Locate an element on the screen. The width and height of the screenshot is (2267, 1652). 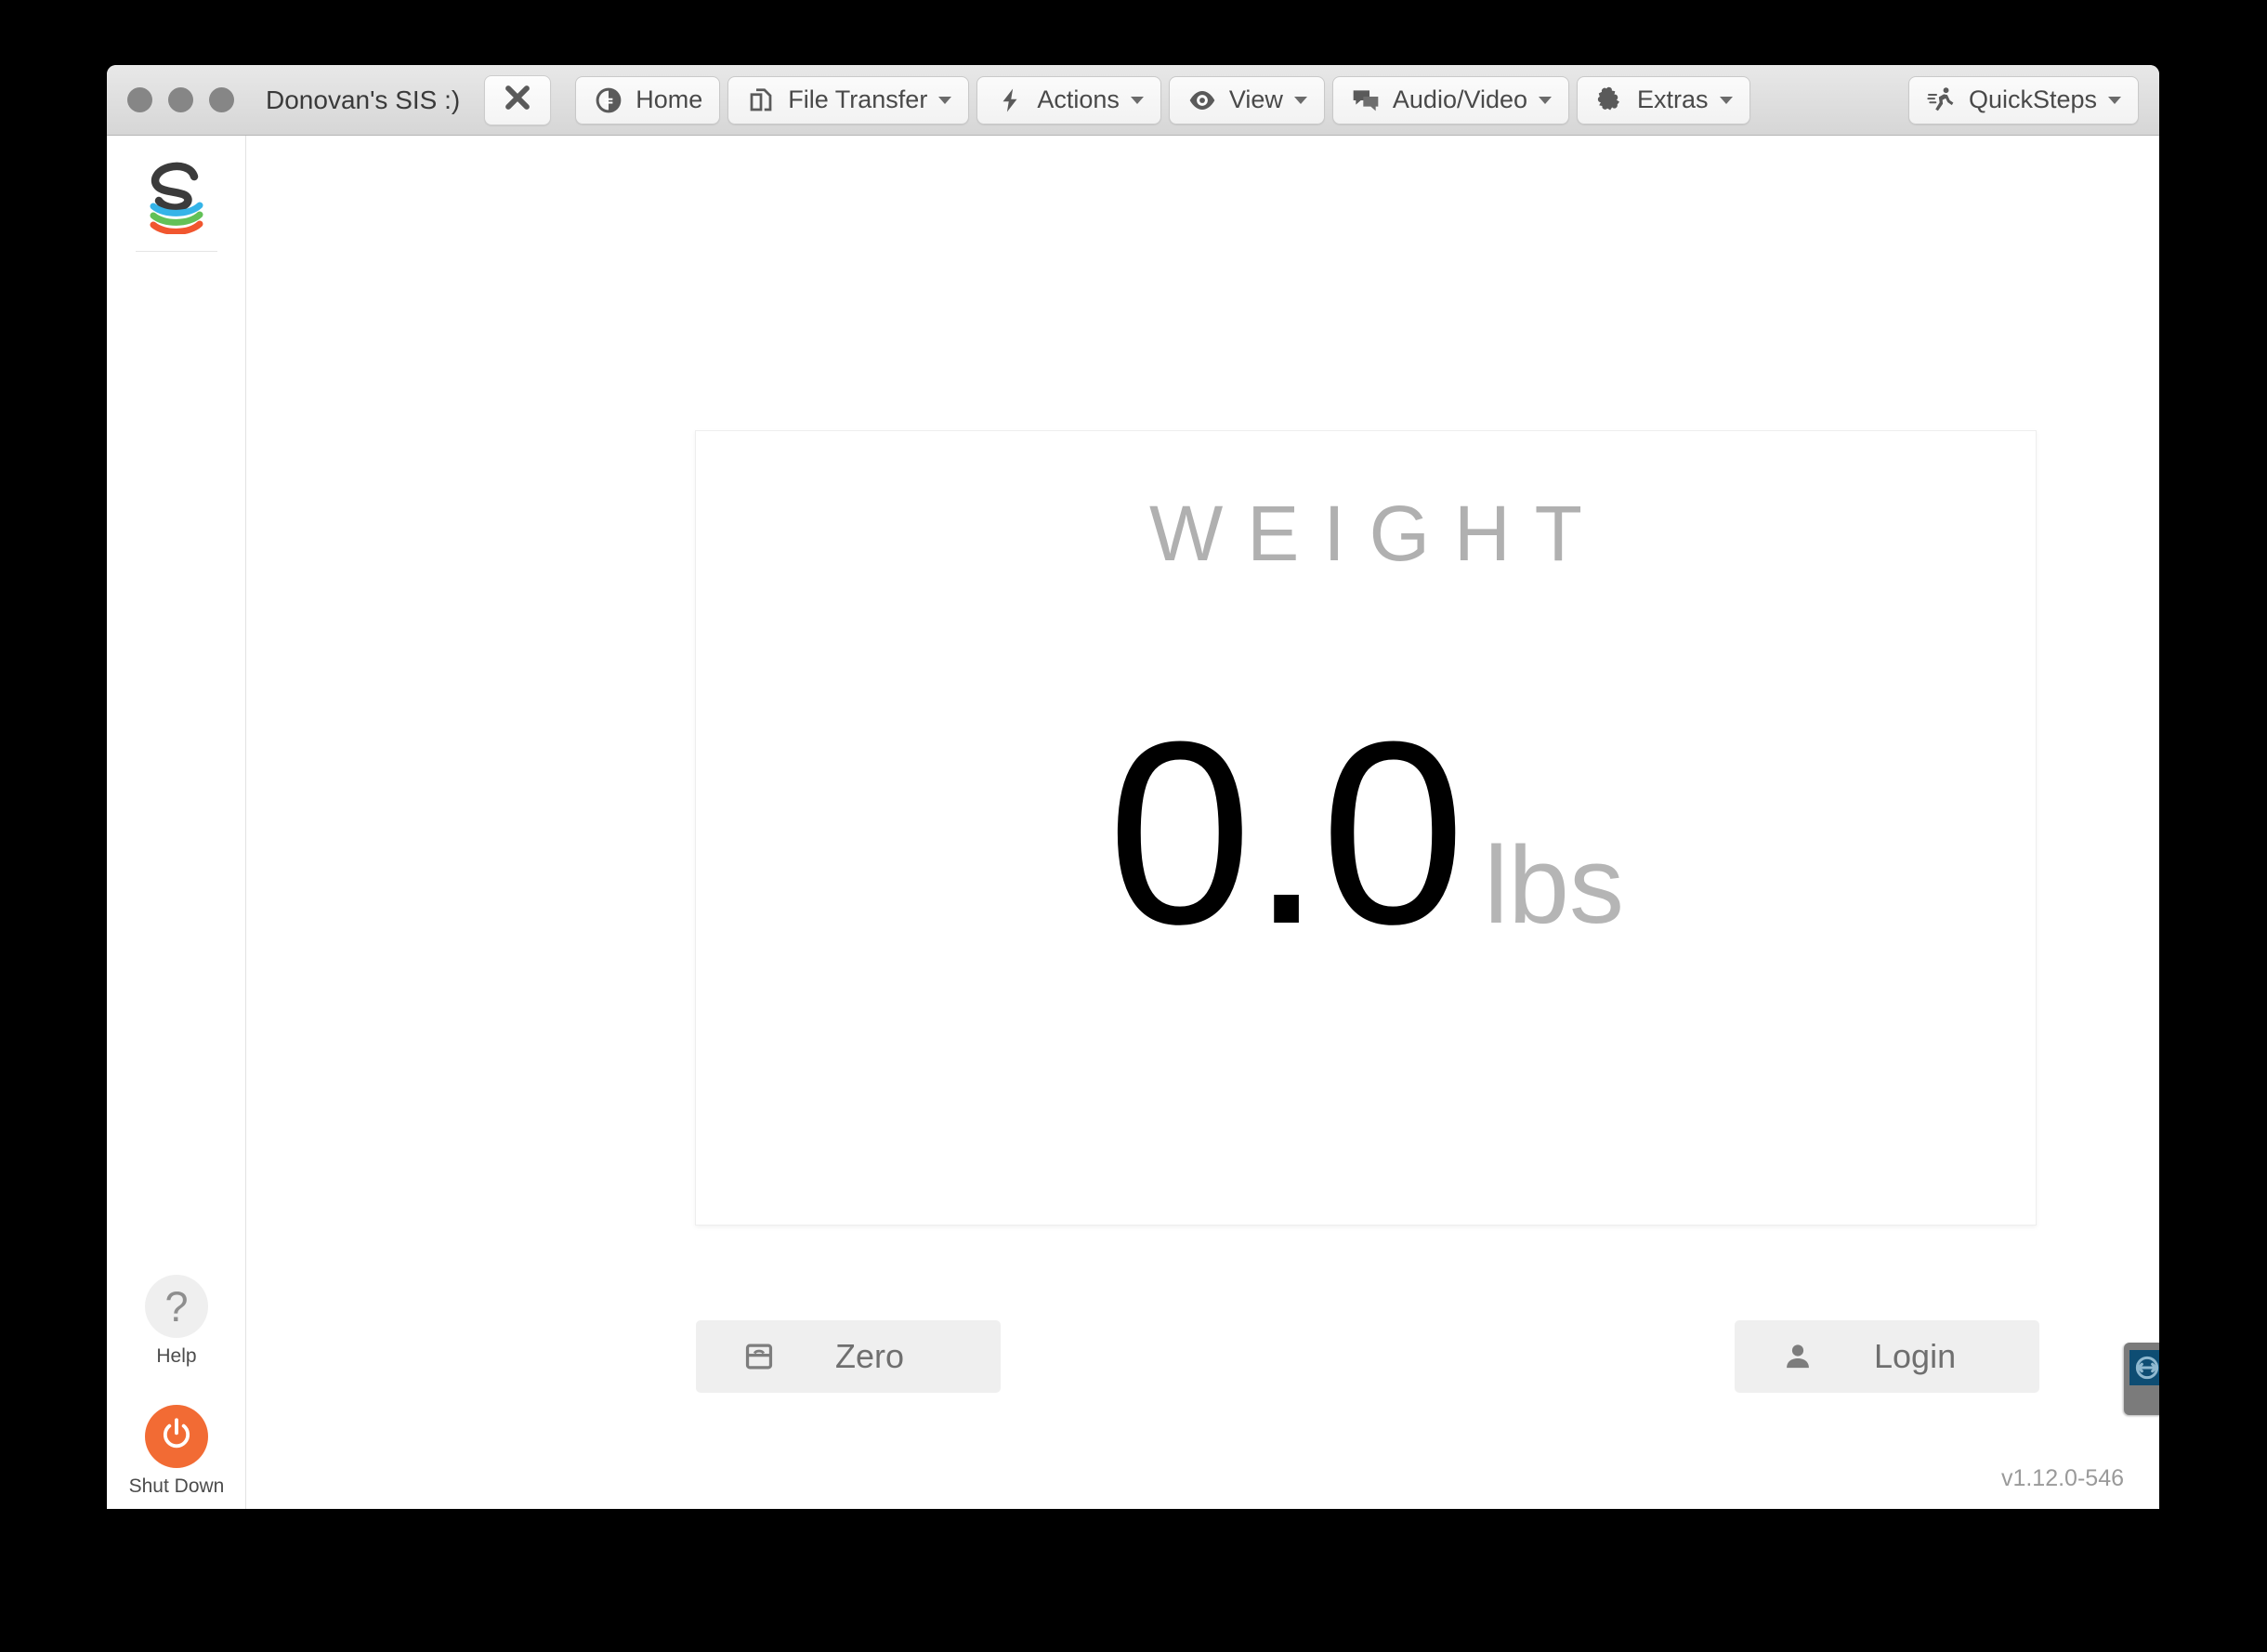
toolbar-item-label: View is located at coordinates (1255, 99).